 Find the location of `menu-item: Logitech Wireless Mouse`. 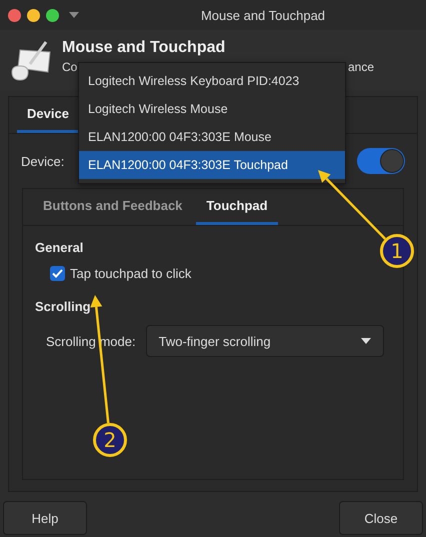

menu-item: Logitech Wireless Mouse is located at coordinates (212, 109).